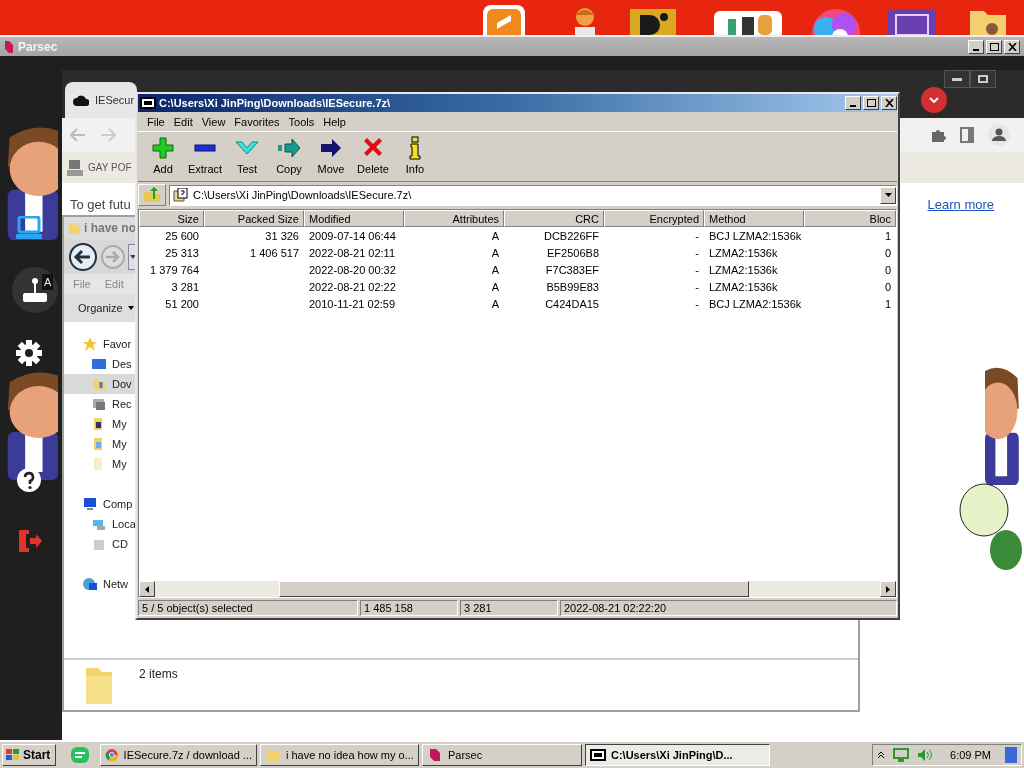 This screenshot has height=768, width=1024. Describe the element at coordinates (352, 235) in the screenshot. I see `table-cell: 2009-07-14 06:44` at that location.